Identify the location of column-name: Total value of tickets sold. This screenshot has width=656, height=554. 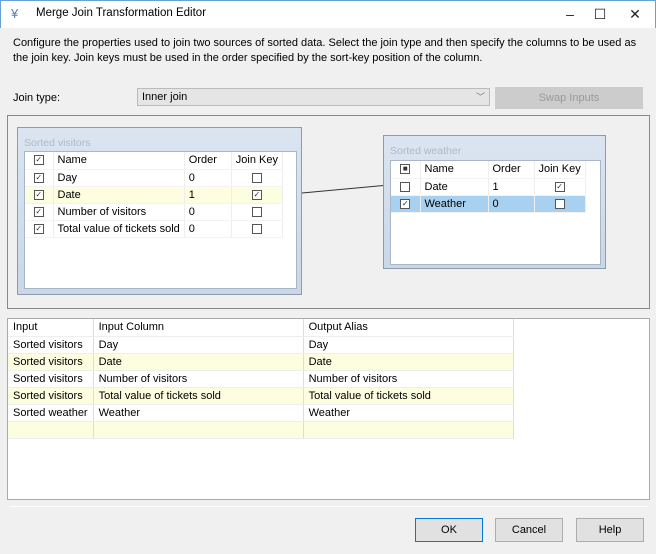
(119, 229).